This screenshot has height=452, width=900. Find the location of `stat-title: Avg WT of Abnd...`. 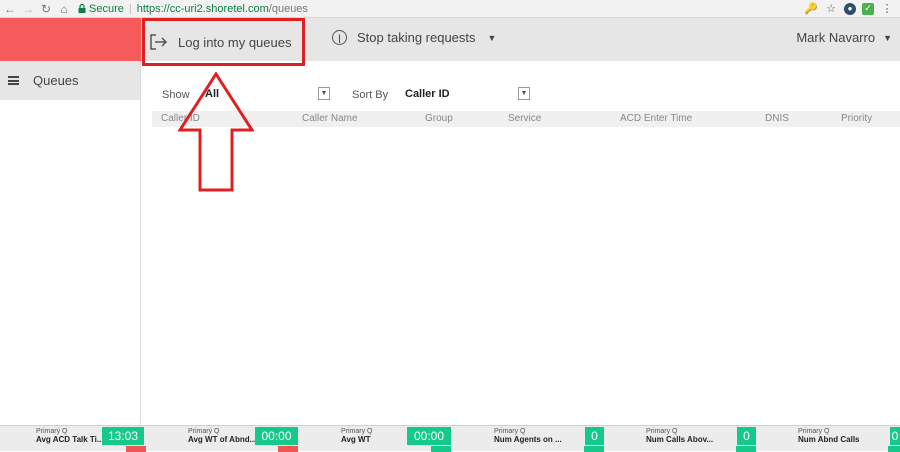

stat-title: Avg WT of Abnd... is located at coordinates (222, 439).